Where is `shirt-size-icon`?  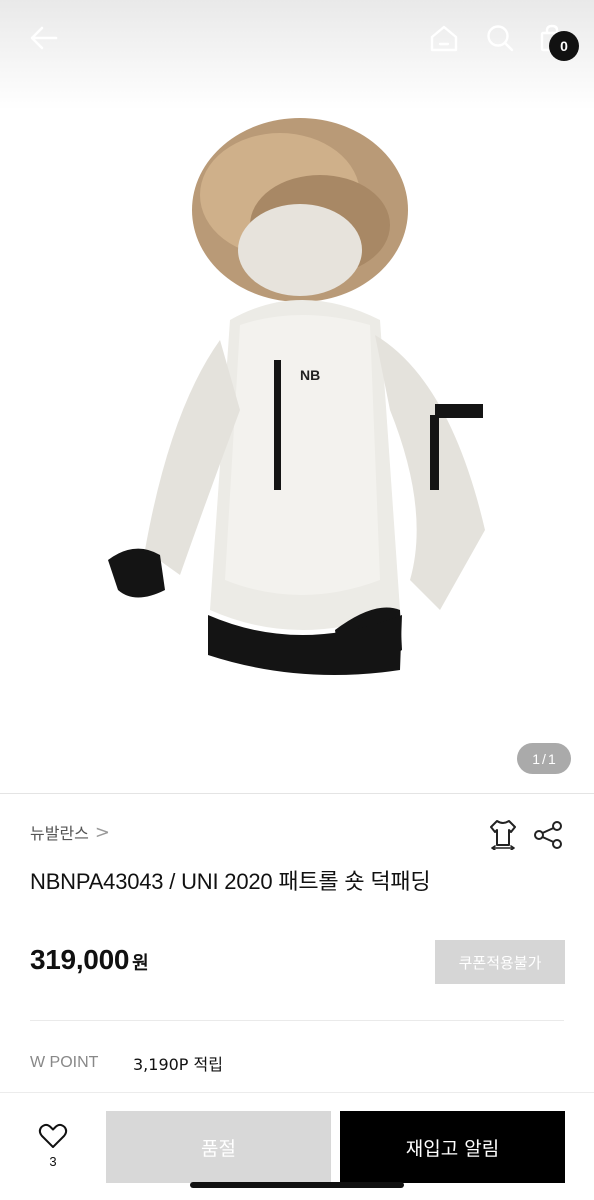
shirt-size-icon is located at coordinates (503, 835).